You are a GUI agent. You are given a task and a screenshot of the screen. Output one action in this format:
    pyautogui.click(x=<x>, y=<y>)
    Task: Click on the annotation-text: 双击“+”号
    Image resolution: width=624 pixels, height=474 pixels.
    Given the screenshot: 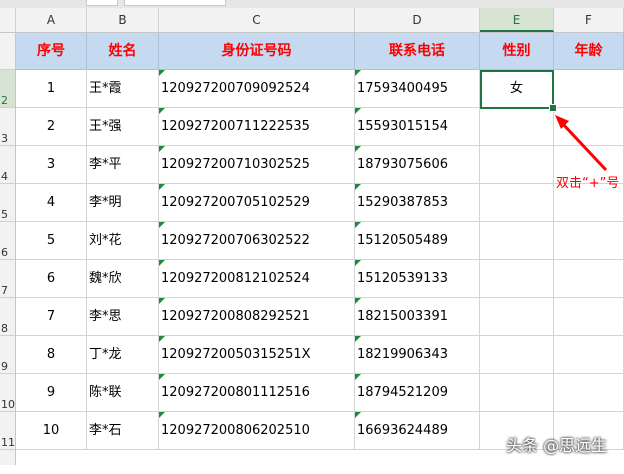 What is the action you would take?
    pyautogui.click(x=588, y=183)
    